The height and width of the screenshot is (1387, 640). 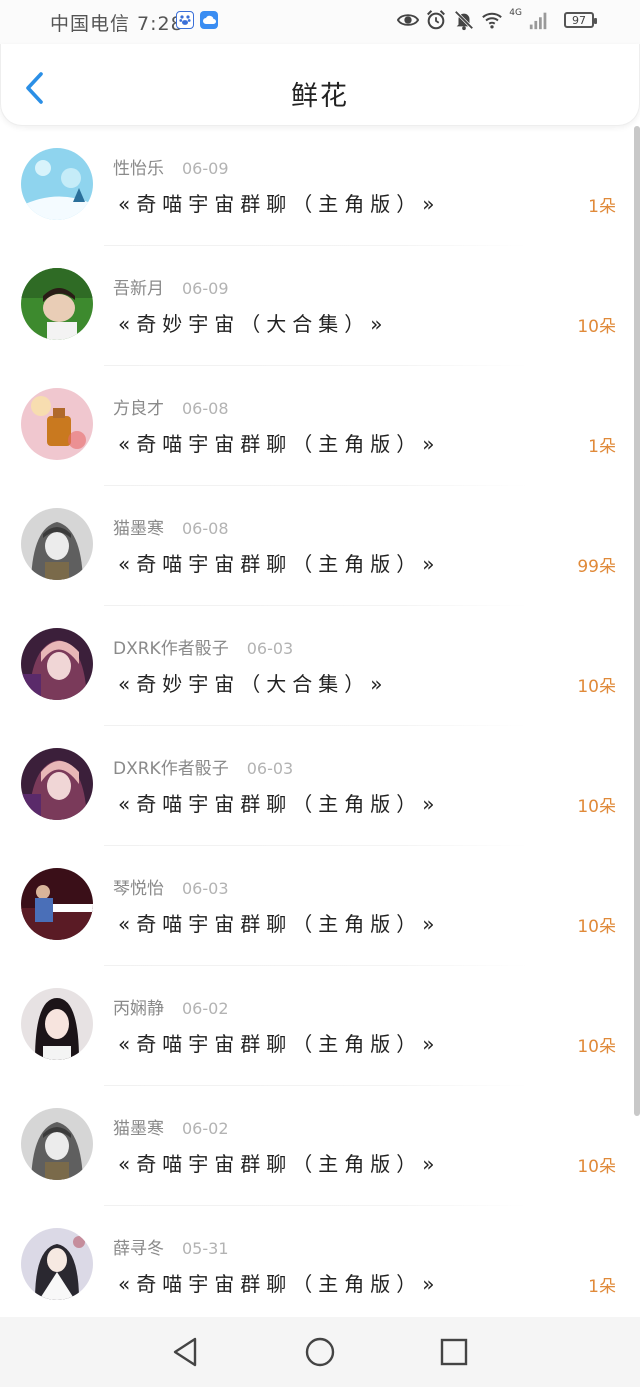 I want to click on gift-meta: 猫墨寒 06-02, so click(x=171, y=1126).